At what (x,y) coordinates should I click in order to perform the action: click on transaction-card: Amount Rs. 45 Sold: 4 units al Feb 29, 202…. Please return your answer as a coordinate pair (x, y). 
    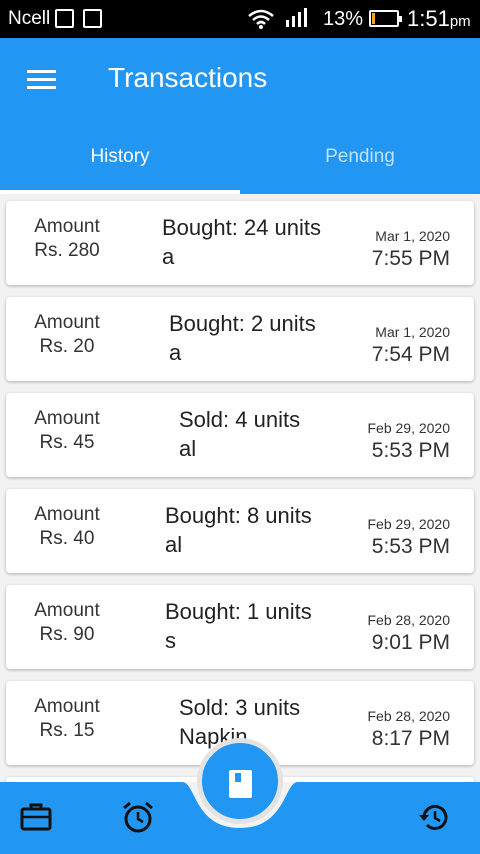
    Looking at the image, I should click on (240, 435).